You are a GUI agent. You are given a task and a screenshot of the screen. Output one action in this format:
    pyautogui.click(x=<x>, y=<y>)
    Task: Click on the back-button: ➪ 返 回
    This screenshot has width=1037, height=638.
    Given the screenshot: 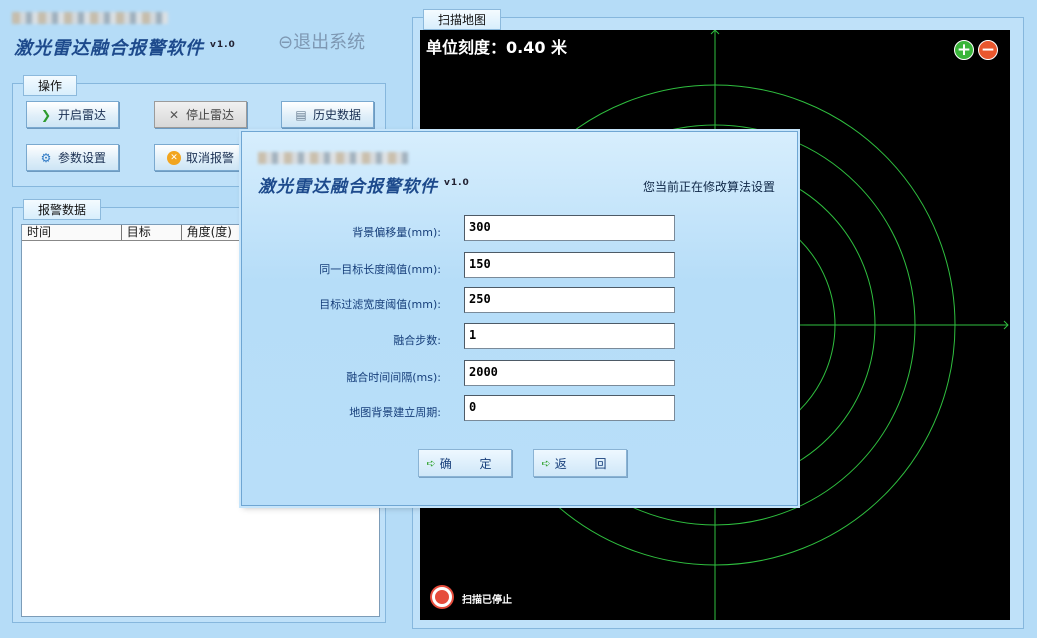 What is the action you would take?
    pyautogui.click(x=580, y=463)
    